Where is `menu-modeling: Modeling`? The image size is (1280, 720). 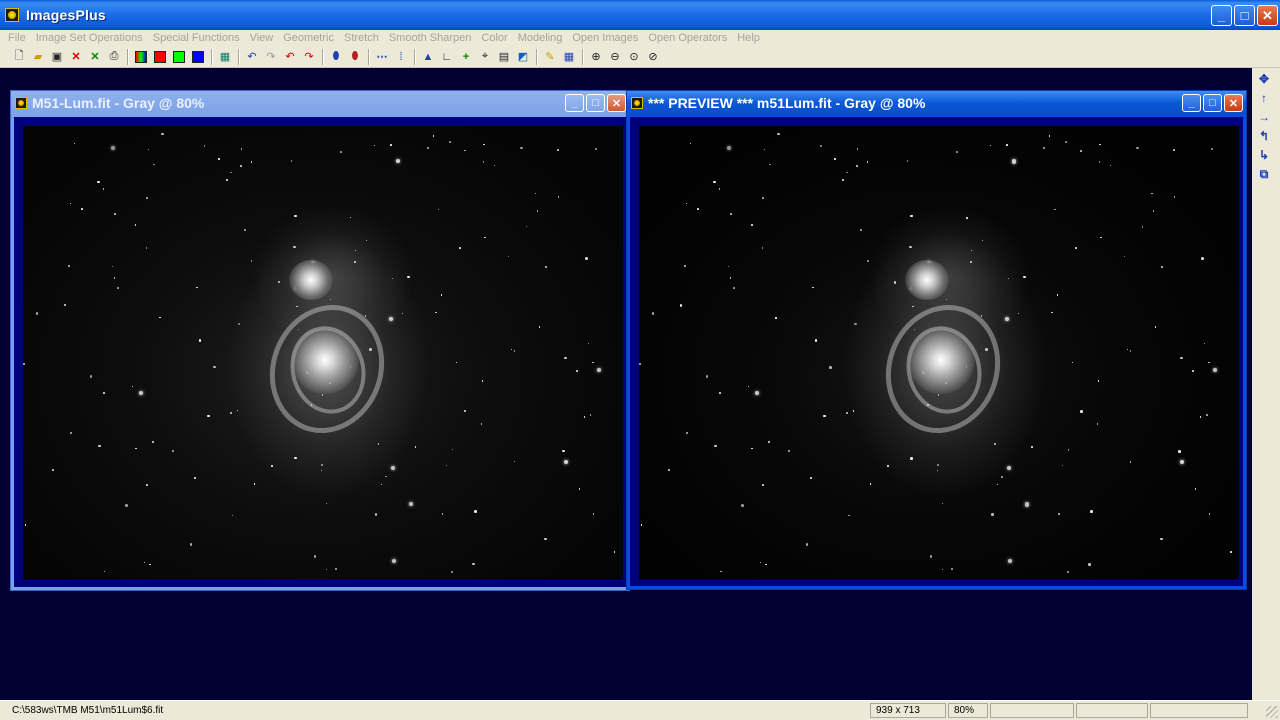 menu-modeling: Modeling is located at coordinates (540, 38).